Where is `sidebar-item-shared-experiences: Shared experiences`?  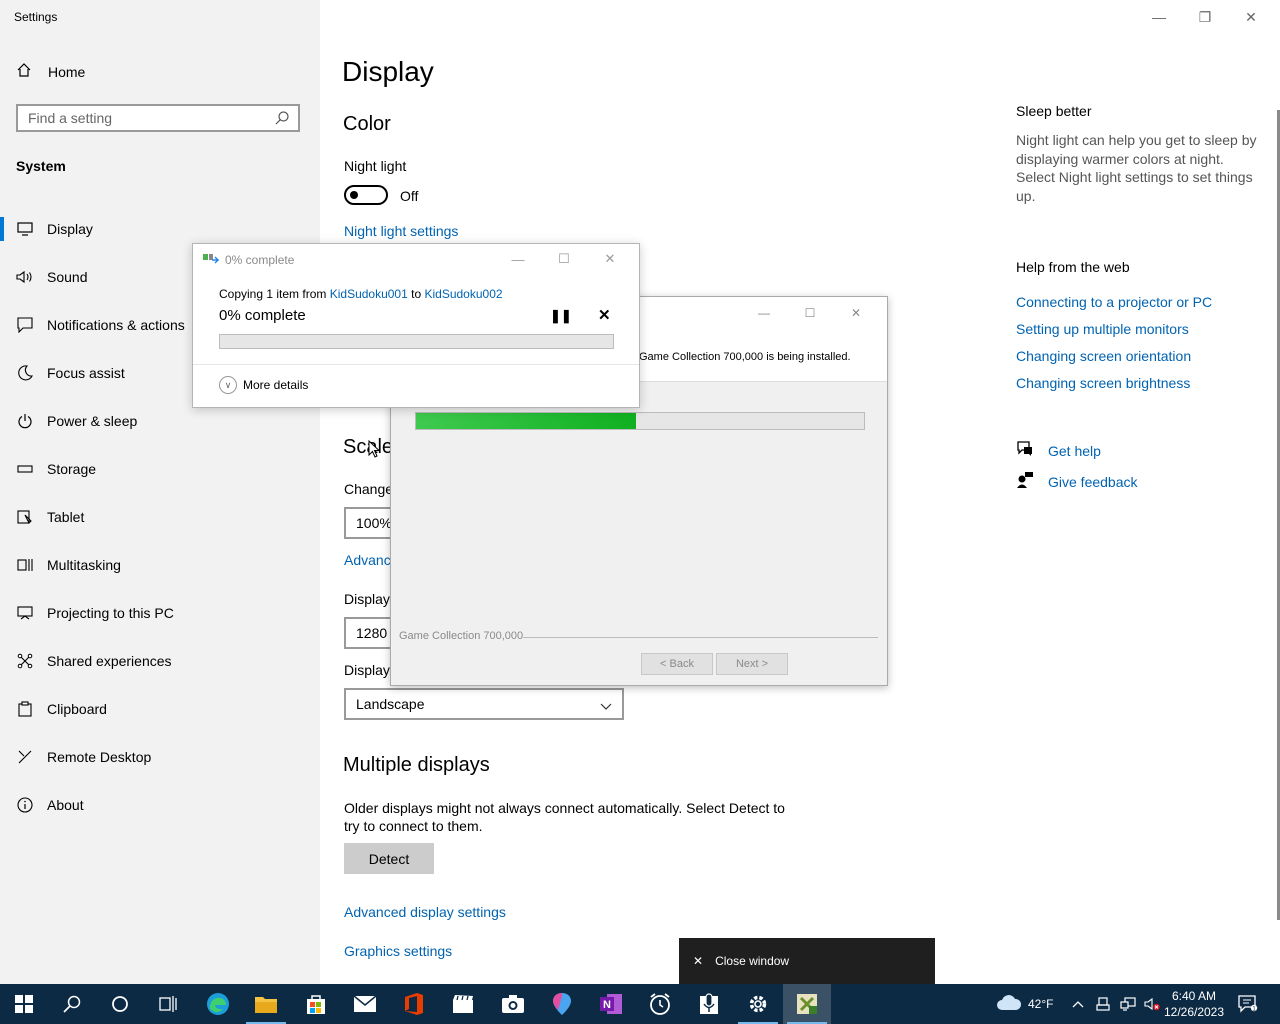 sidebar-item-shared-experiences: Shared experiences is located at coordinates (160, 661).